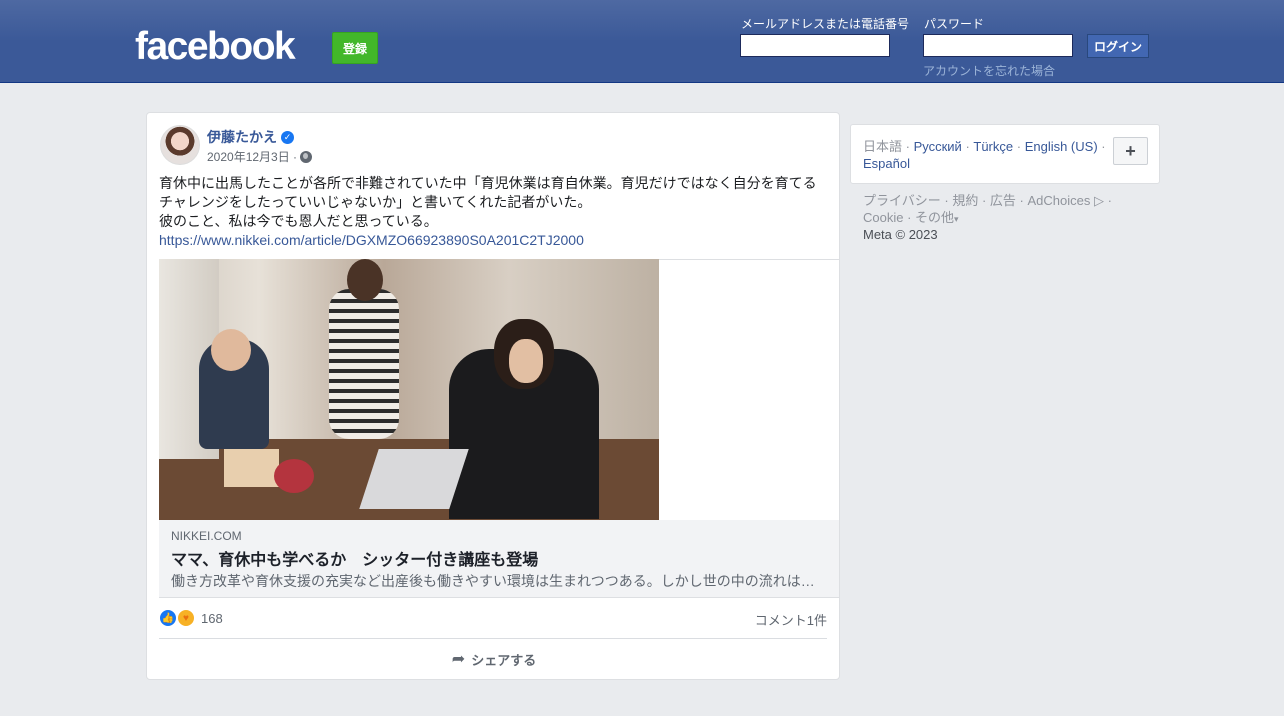  I want to click on post-author: 伊藤たかえ ✓, so click(250, 137).